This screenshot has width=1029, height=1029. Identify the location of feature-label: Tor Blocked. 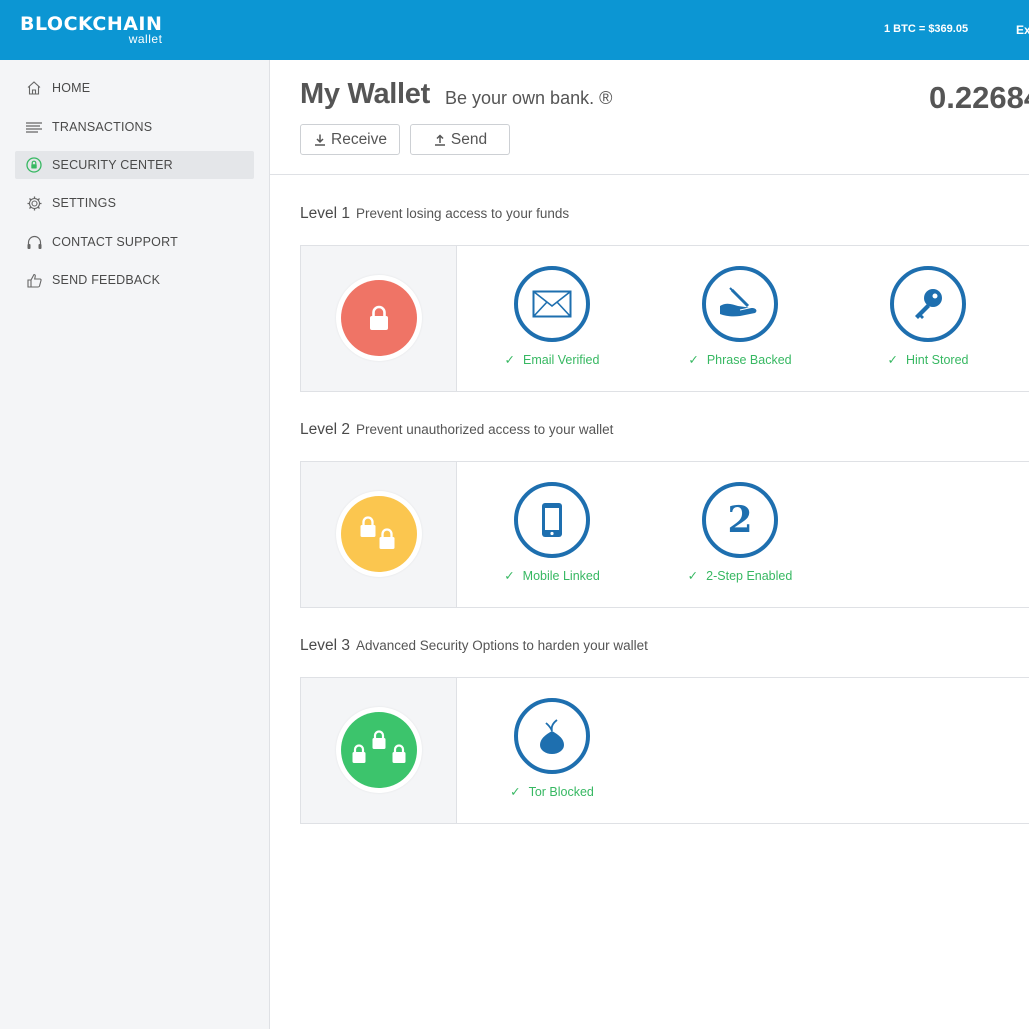
(561, 792).